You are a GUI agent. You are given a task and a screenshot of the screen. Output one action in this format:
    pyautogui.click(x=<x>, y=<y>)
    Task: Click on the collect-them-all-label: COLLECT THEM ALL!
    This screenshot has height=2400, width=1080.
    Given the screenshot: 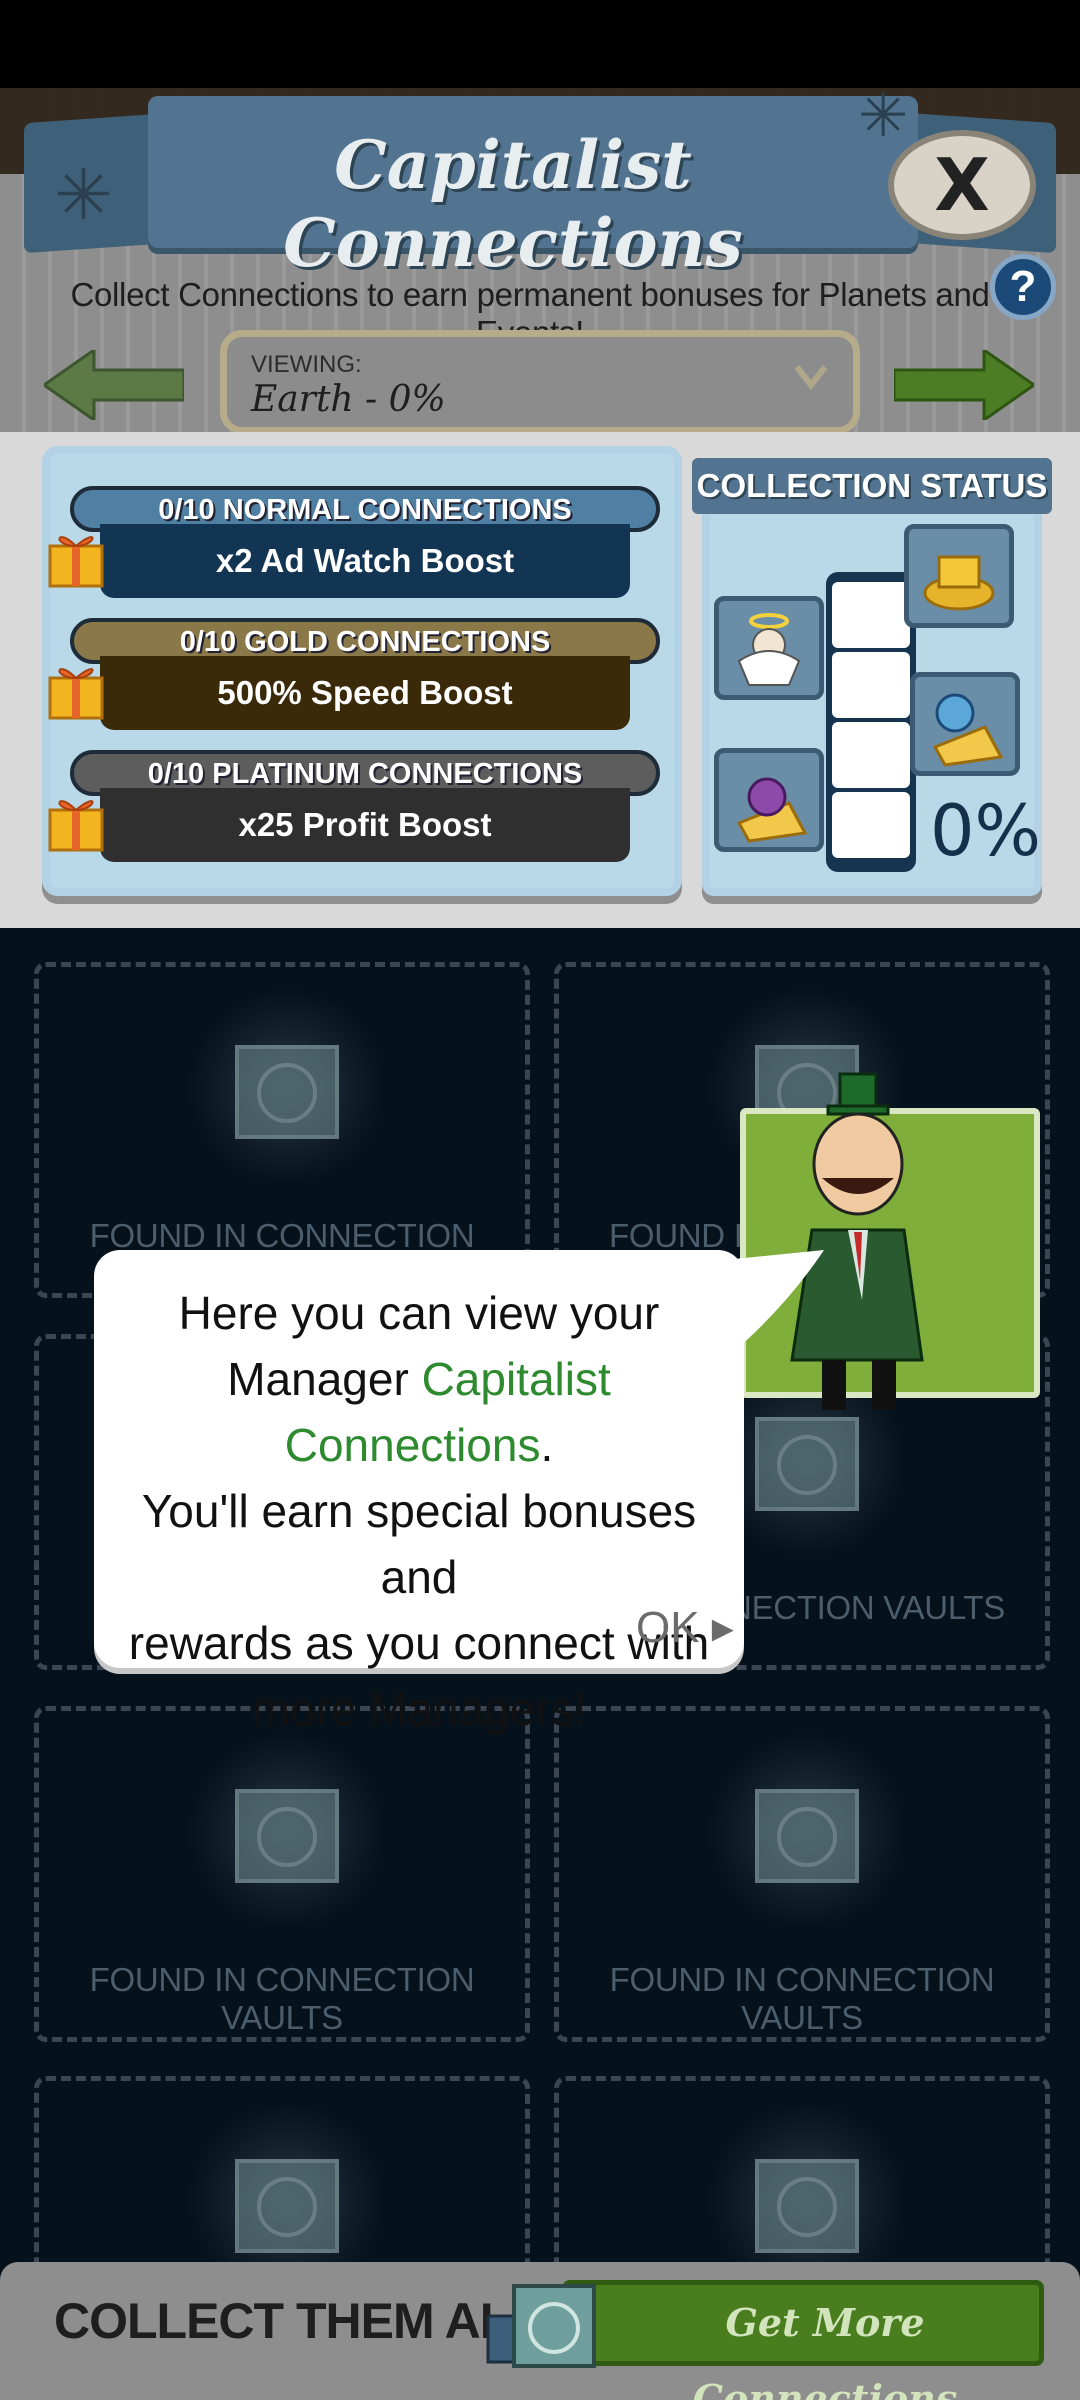 What is the action you would take?
    pyautogui.click(x=305, y=2321)
    